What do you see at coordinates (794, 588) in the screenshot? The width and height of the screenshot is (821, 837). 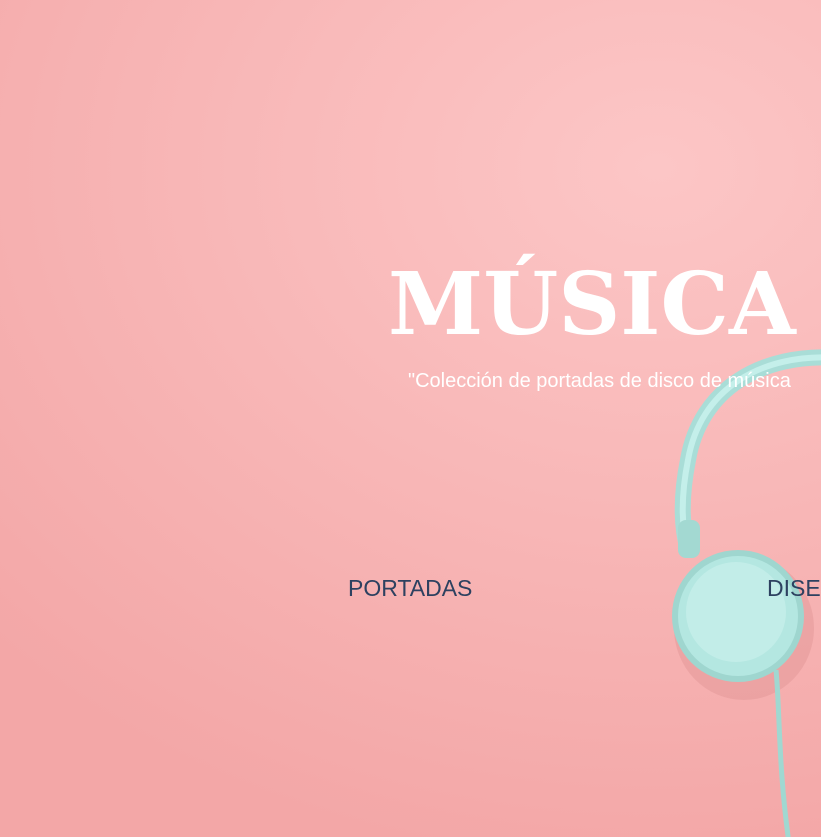 I see `nav-link-diseno: DISE` at bounding box center [794, 588].